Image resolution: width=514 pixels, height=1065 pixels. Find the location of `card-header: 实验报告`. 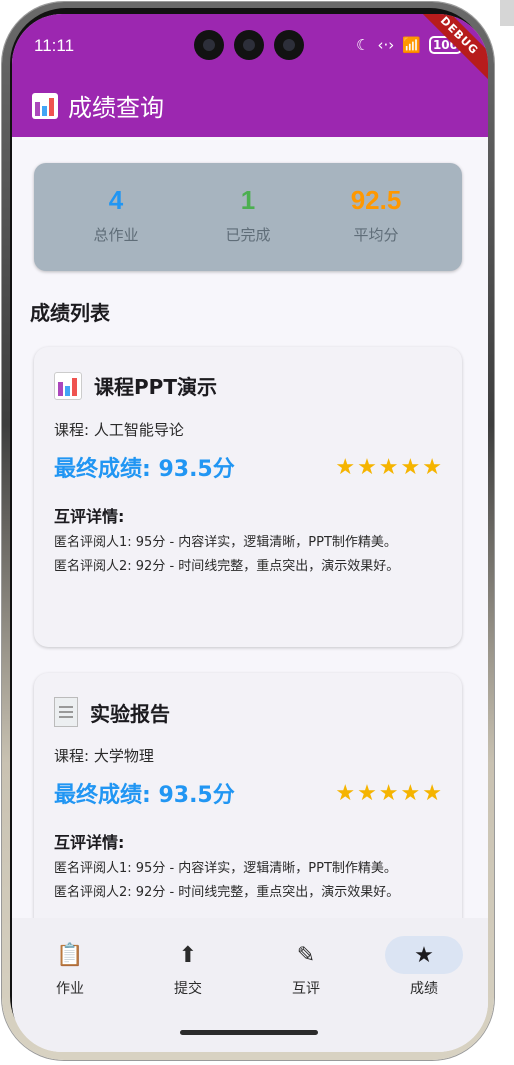

card-header: 实验报告 is located at coordinates (112, 712).